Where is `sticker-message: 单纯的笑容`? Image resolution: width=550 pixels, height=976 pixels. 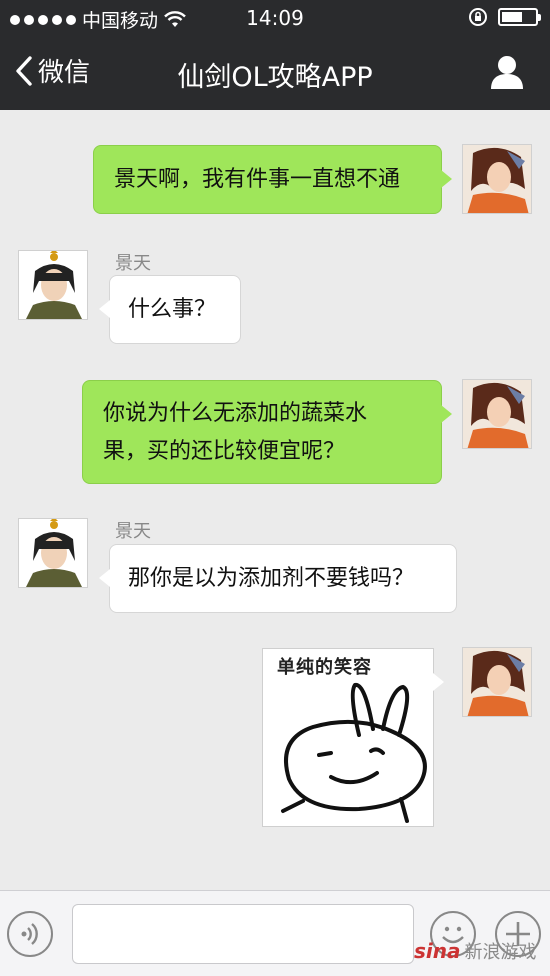 sticker-message: 单纯的笑容 is located at coordinates (353, 737).